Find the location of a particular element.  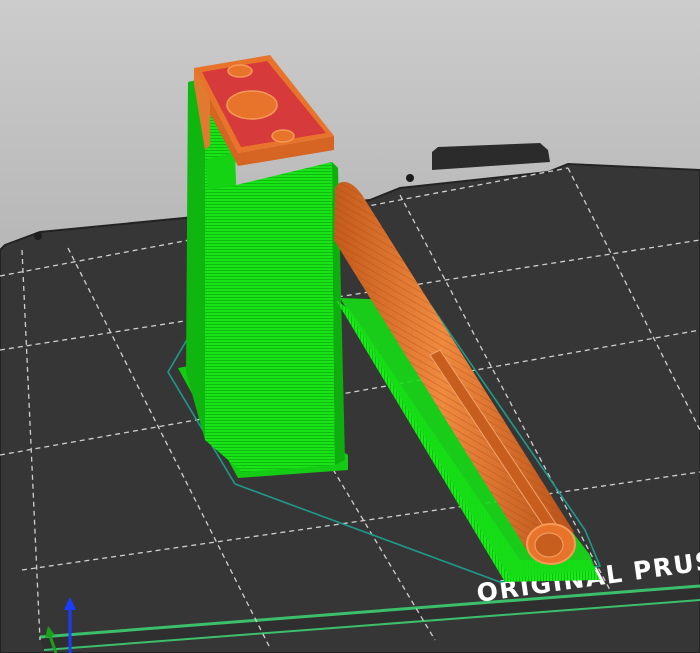

hole-large is located at coordinates (252, 105).